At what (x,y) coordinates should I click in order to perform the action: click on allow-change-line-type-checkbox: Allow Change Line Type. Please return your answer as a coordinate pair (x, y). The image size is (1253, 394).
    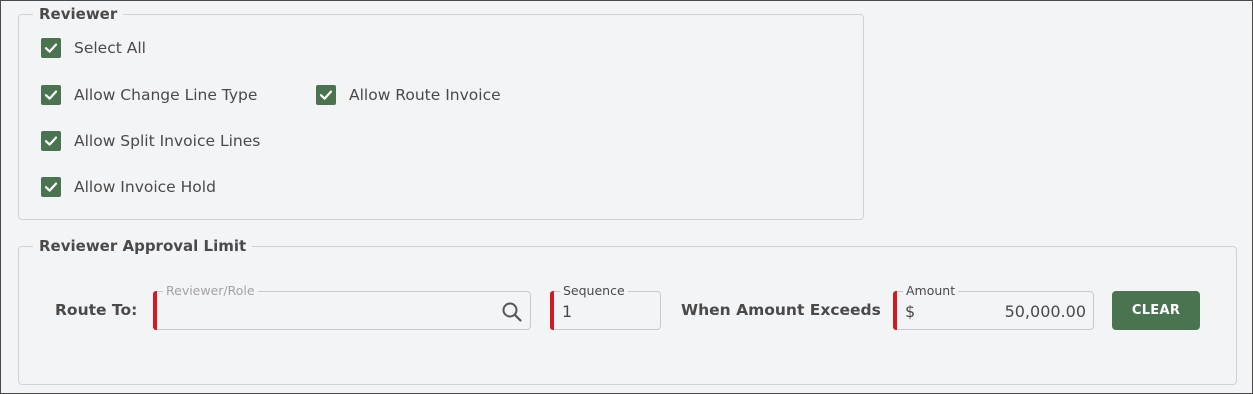
    Looking at the image, I should click on (149, 95).